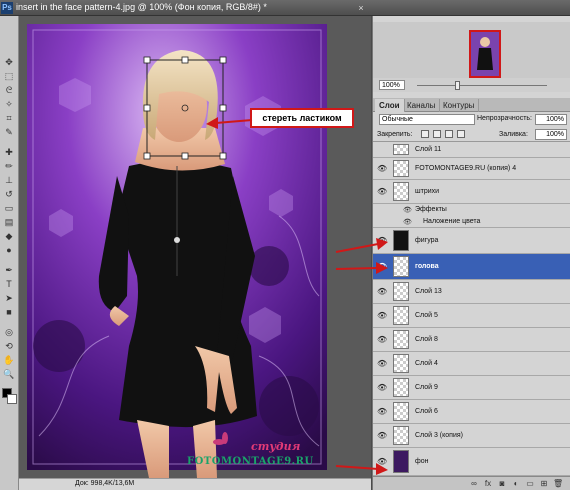 The height and width of the screenshot is (490, 570). What do you see at coordinates (461, 134) in the screenshot?
I see `lock-all-icon` at bounding box center [461, 134].